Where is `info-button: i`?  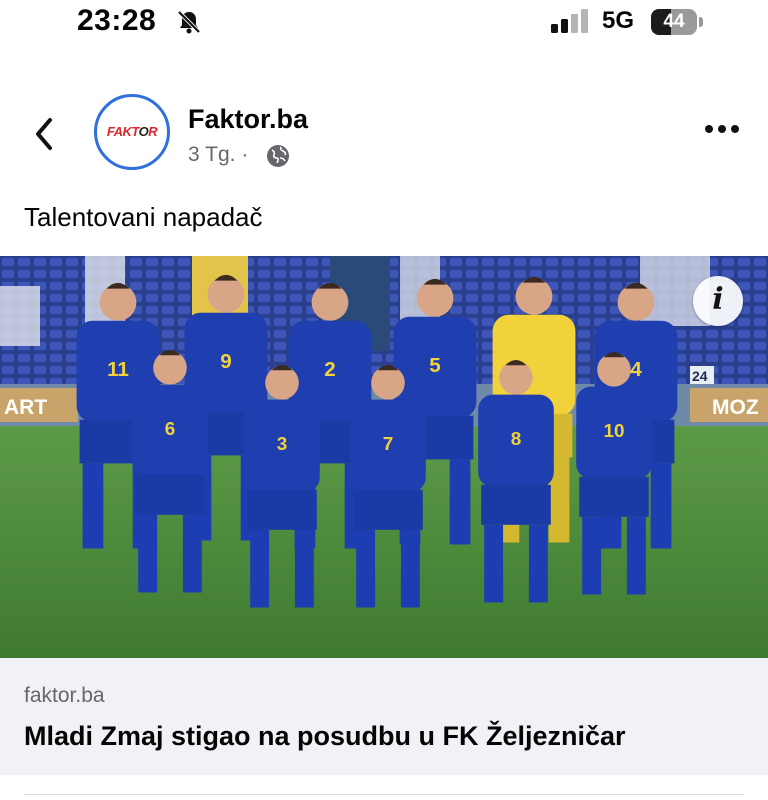 info-button: i is located at coordinates (718, 301).